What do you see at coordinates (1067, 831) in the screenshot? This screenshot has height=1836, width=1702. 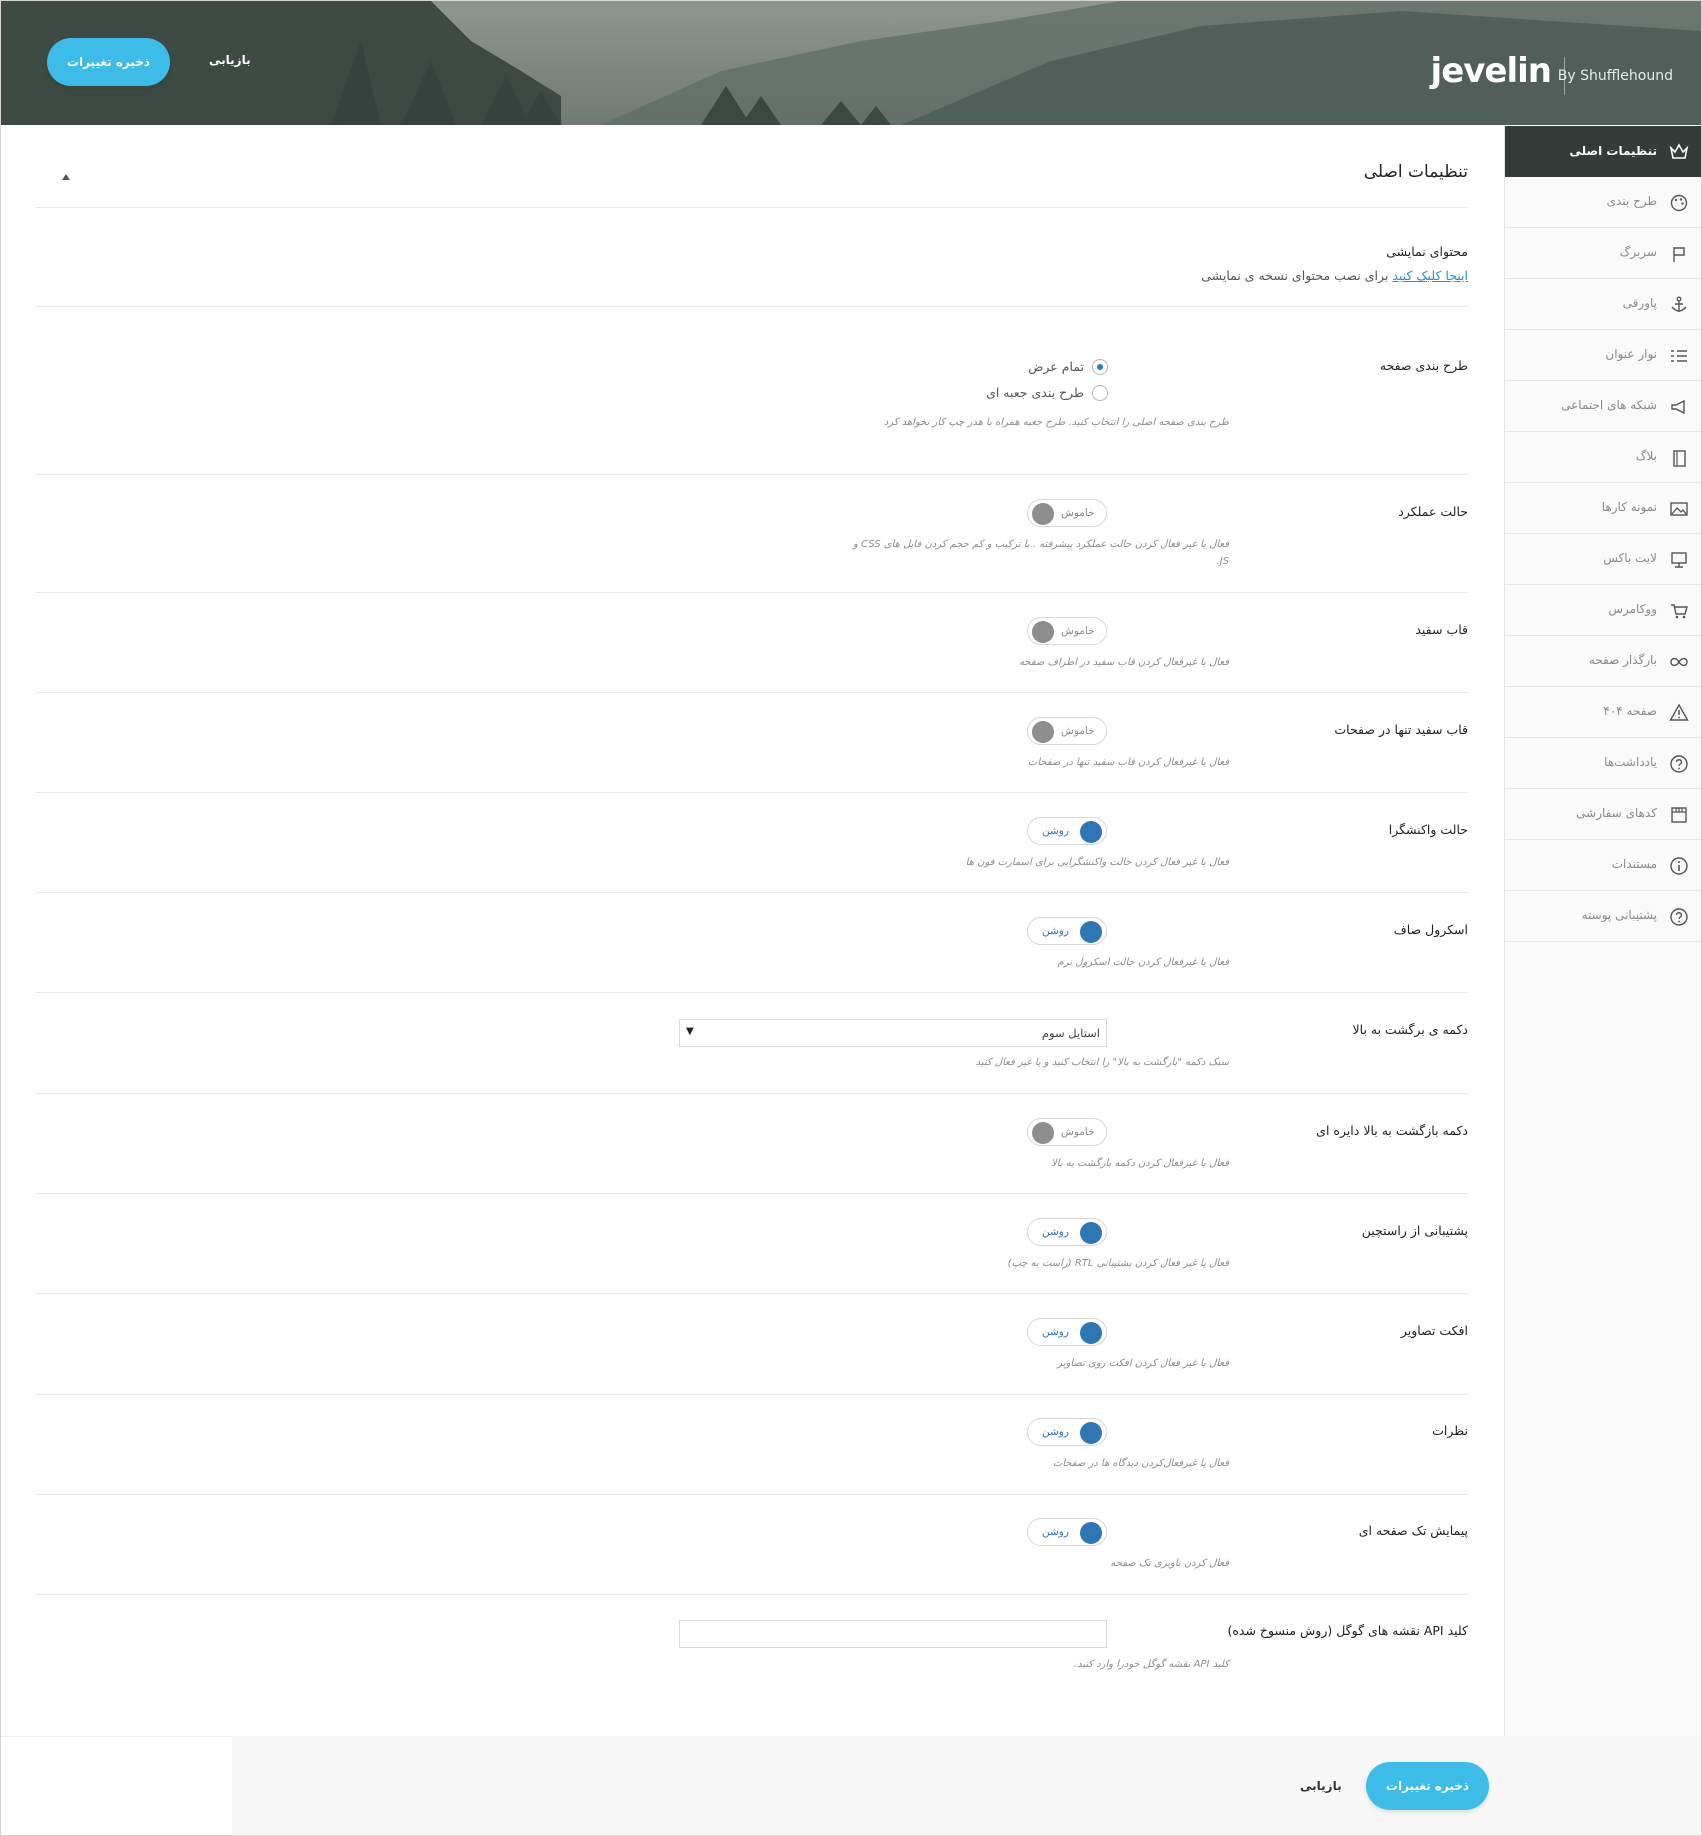 I see `responsive-toggle: روشن` at bounding box center [1067, 831].